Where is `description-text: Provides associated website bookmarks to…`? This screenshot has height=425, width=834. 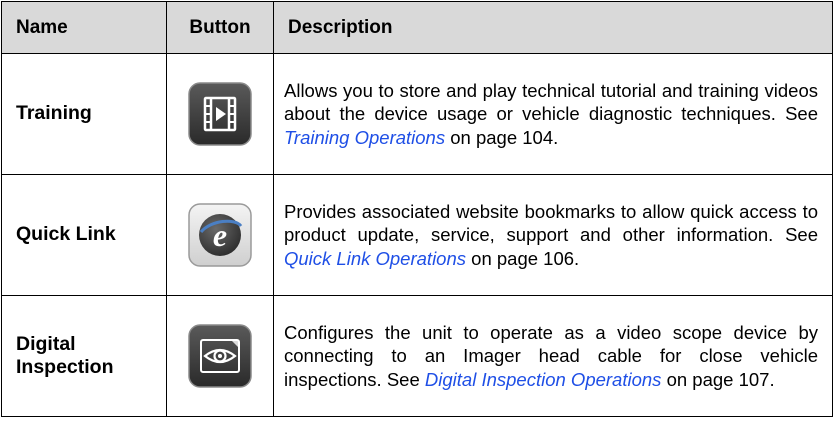 description-text: Provides associated website bookmarks to… is located at coordinates (551, 223).